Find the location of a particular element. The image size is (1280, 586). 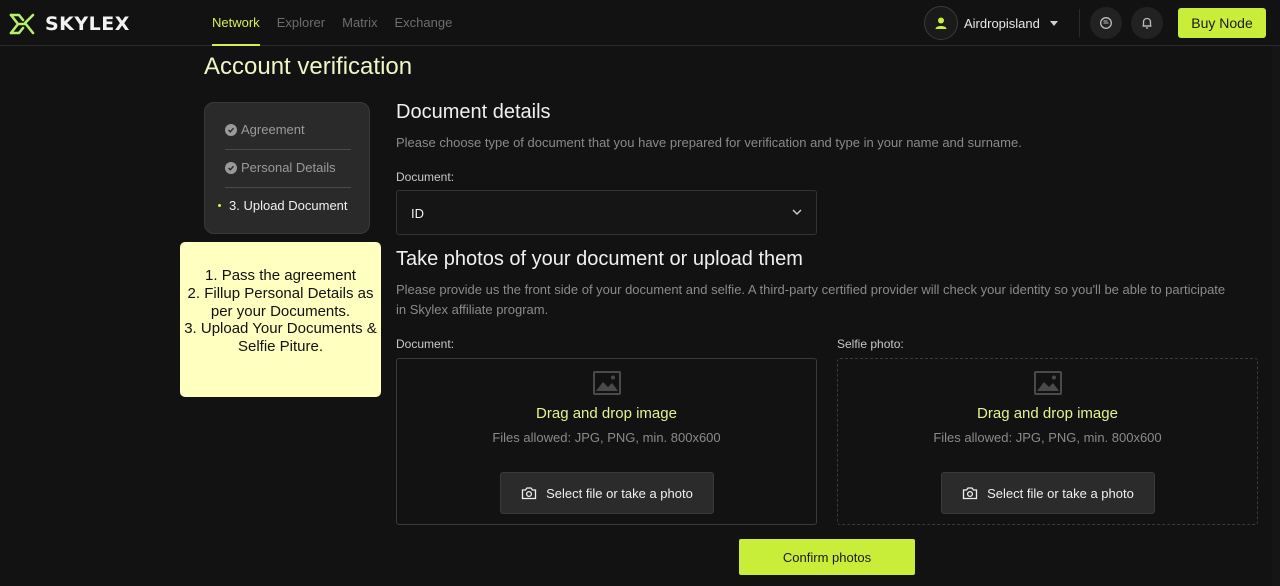

buy-node-button: Buy Node is located at coordinates (1222, 23).